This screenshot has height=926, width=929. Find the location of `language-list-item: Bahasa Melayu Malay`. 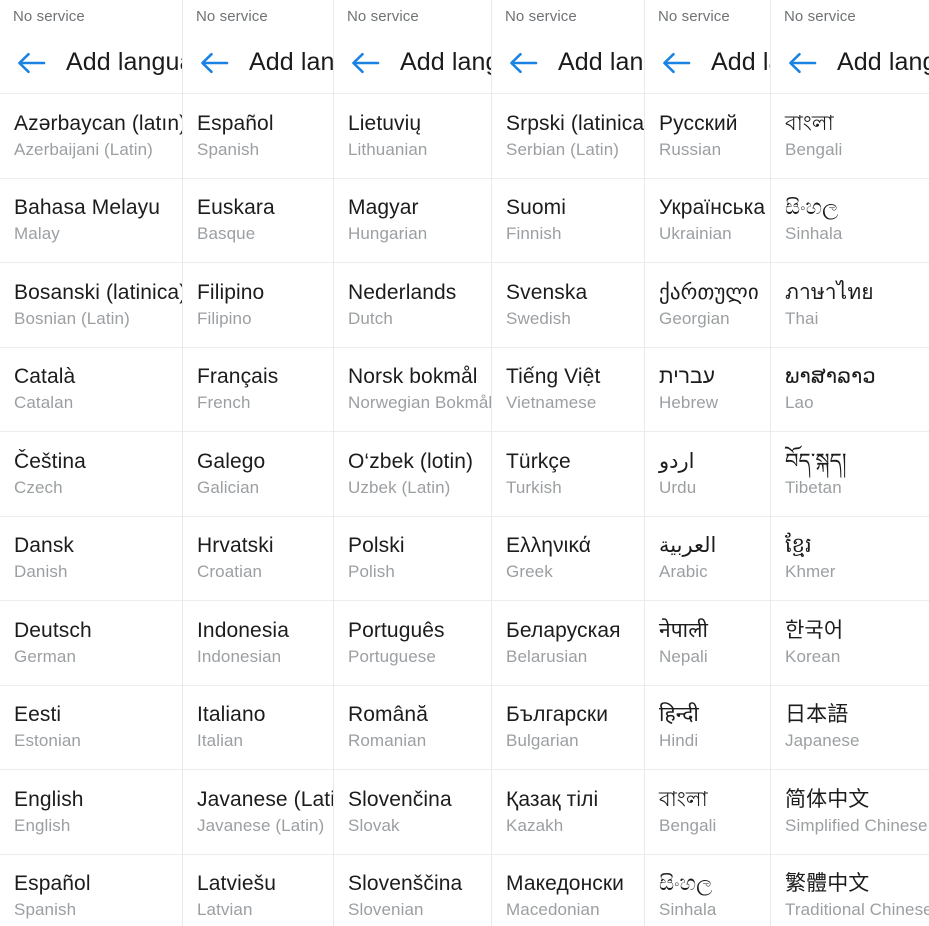

language-list-item: Bahasa Melayu Malay is located at coordinates (91, 221).